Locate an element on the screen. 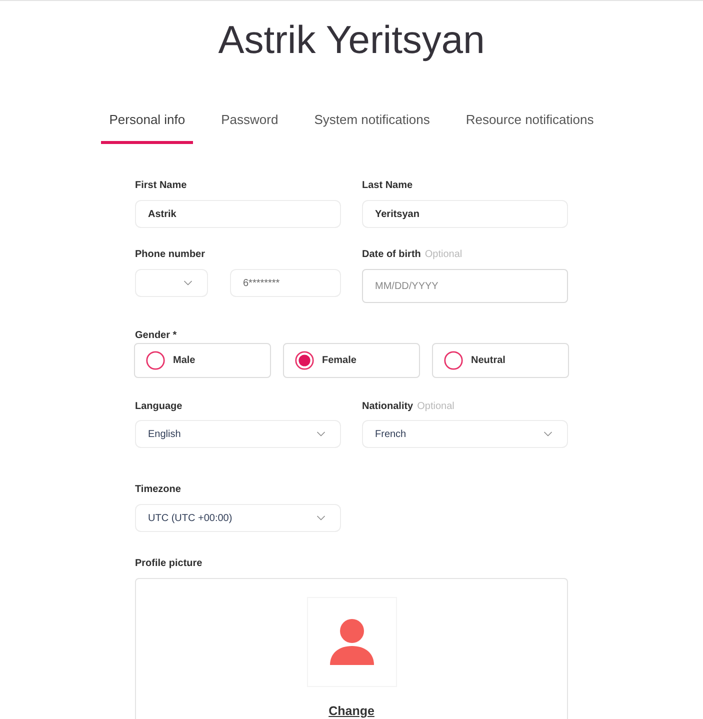 This screenshot has width=703, height=719. field-label: Last Name is located at coordinates (387, 186).